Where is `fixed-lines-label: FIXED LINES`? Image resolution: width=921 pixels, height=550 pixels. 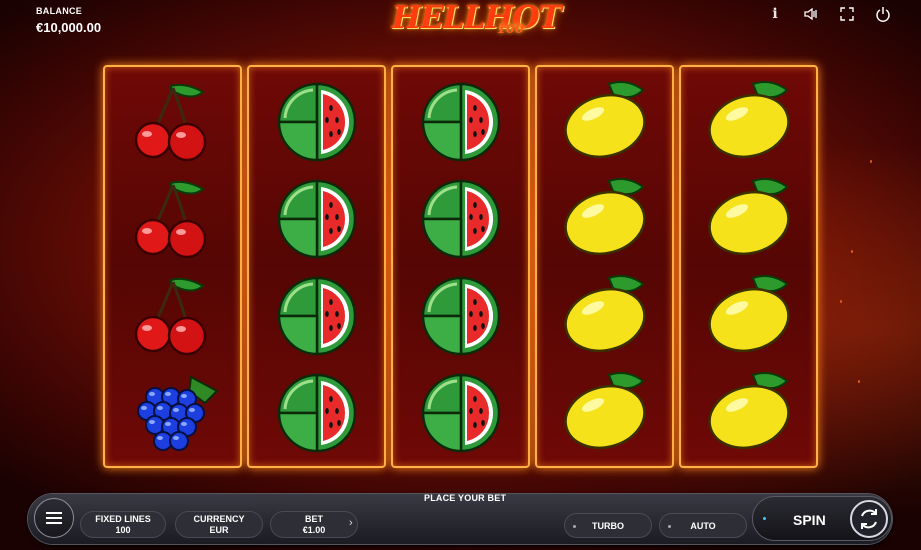 fixed-lines-label: FIXED LINES is located at coordinates (123, 519).